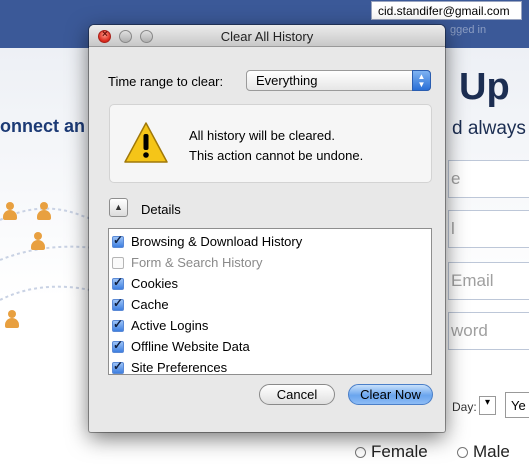  I want to click on updown-arrows-icon: ▲ ▼, so click(421, 80).